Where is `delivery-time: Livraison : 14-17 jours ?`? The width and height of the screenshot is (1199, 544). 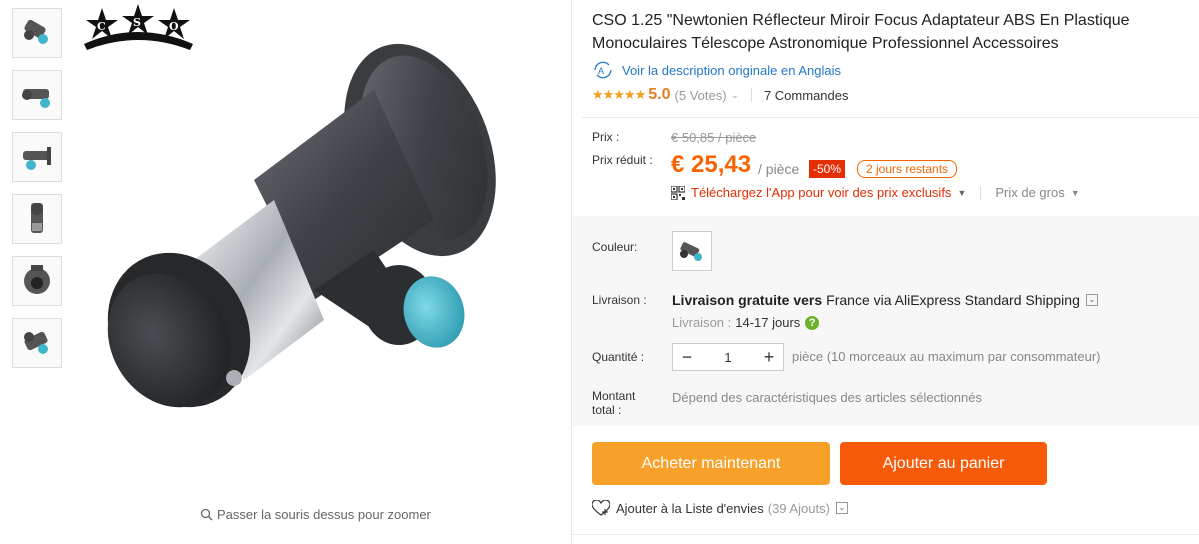
delivery-time: Livraison : 14-17 jours ? is located at coordinates (746, 322).